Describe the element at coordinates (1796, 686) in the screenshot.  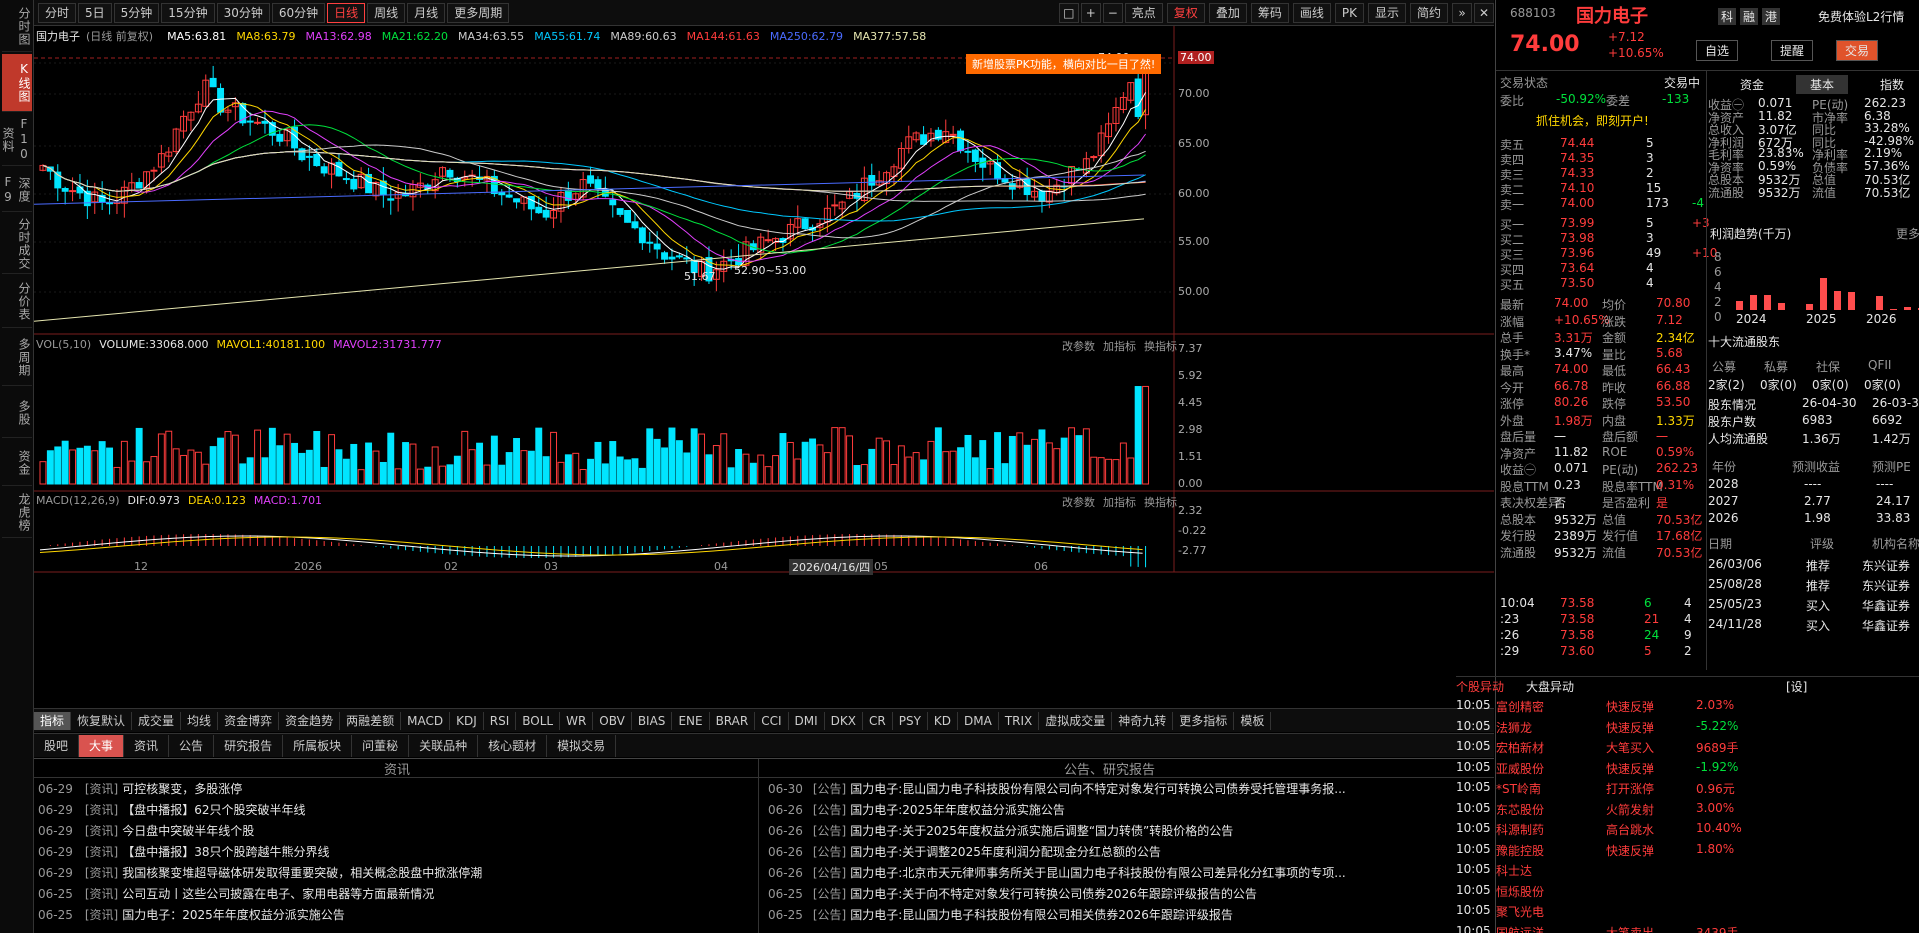
I see `alert-tab: [设]` at that location.